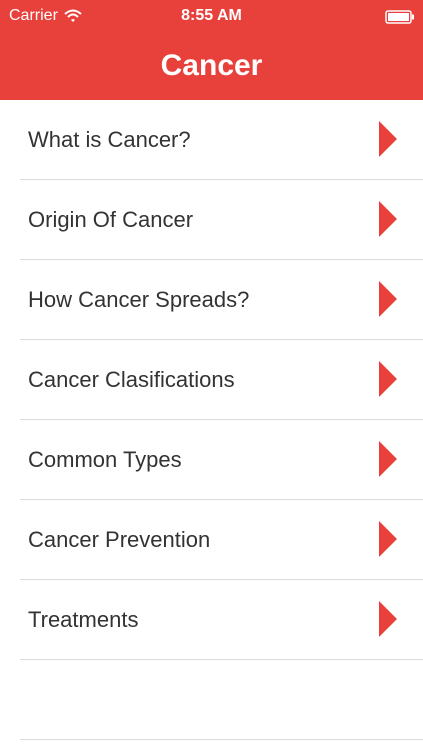 The image size is (423, 750). I want to click on list-item-how-cancer-spreads: How Cancer Spreads?, so click(221, 300).